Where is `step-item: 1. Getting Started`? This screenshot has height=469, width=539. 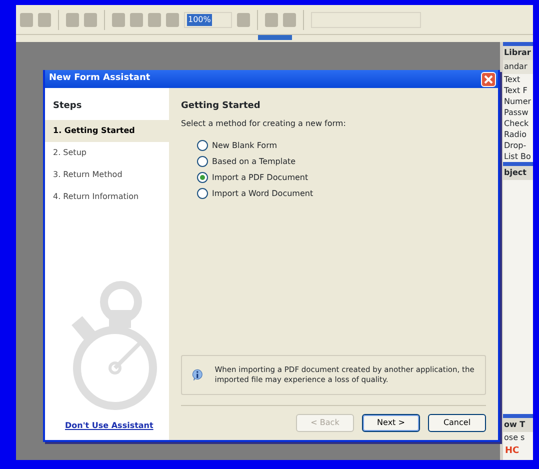
step-item: 1. Getting Started is located at coordinates (107, 131).